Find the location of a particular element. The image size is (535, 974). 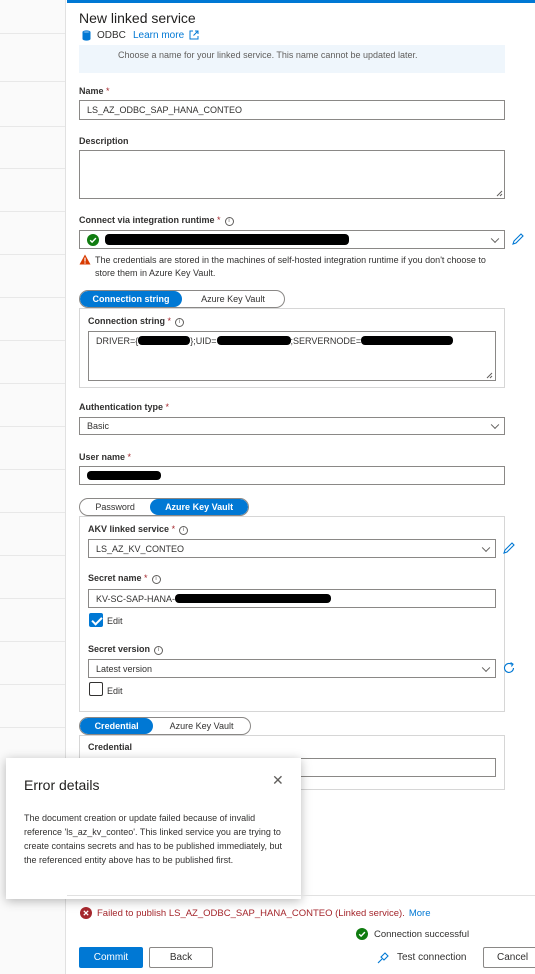

description-label: Description is located at coordinates (104, 141).